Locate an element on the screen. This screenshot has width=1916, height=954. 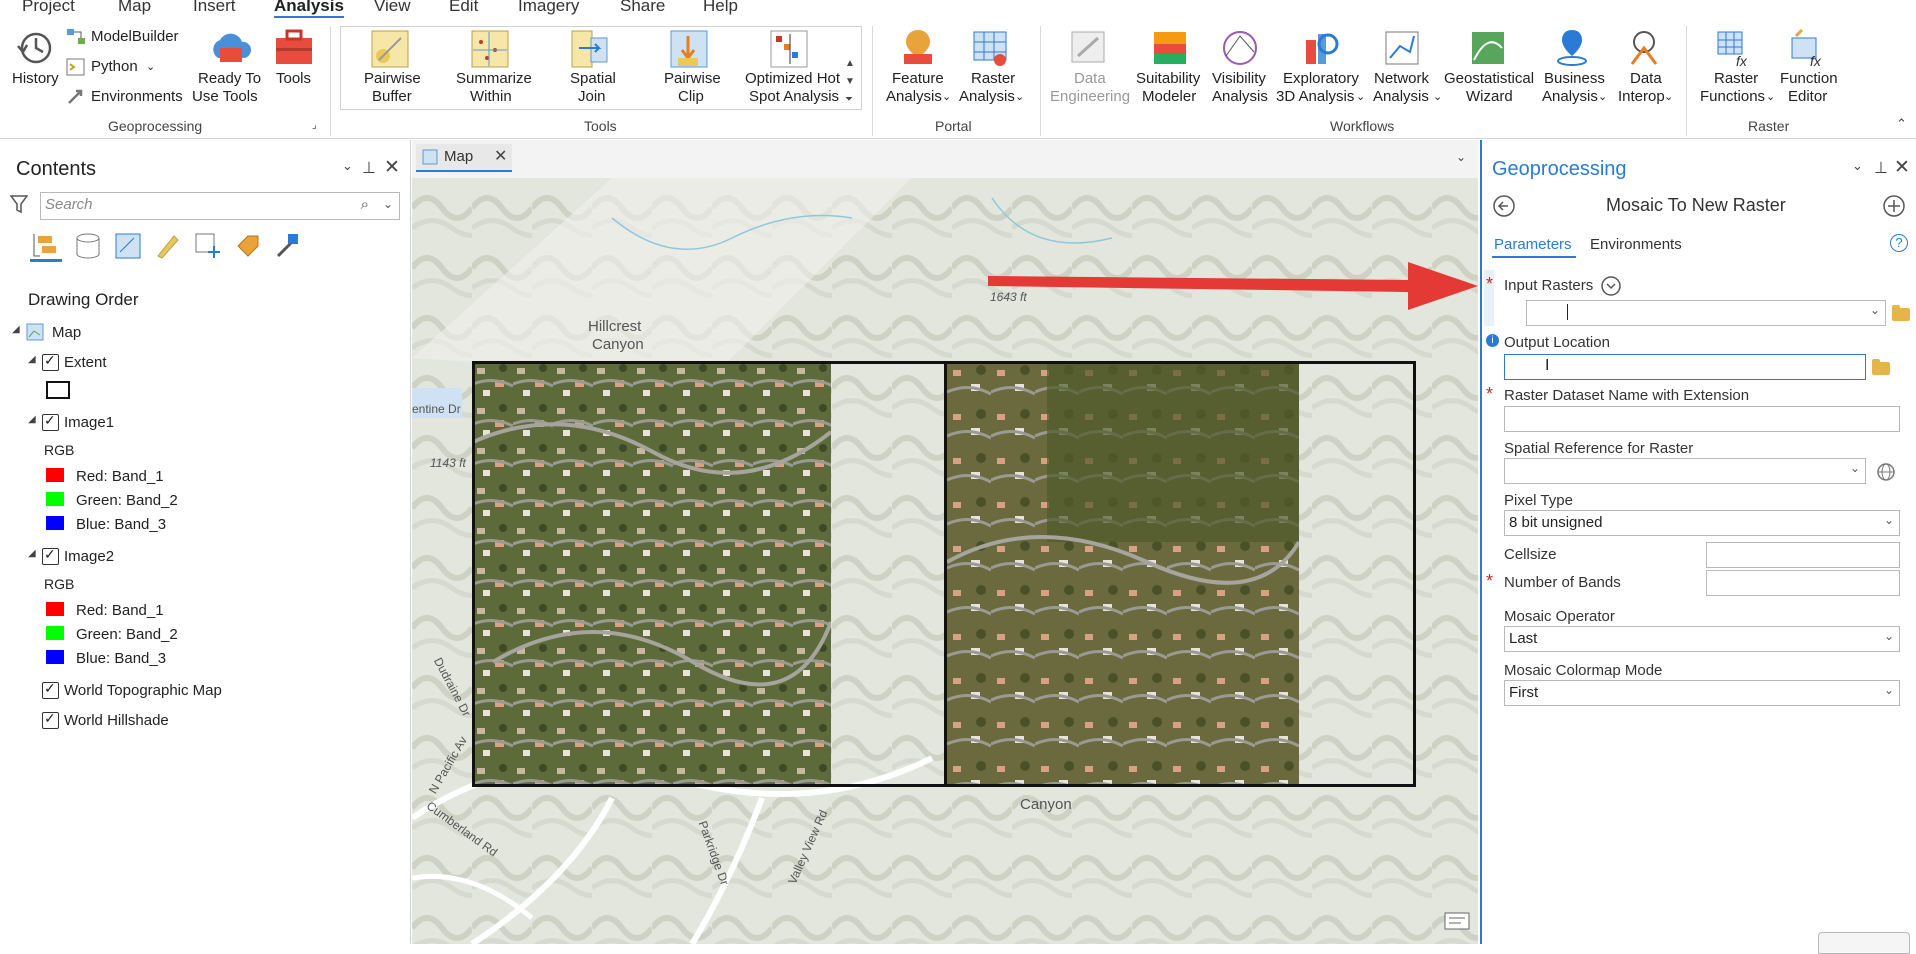
info-icon: i is located at coordinates (1492, 340).